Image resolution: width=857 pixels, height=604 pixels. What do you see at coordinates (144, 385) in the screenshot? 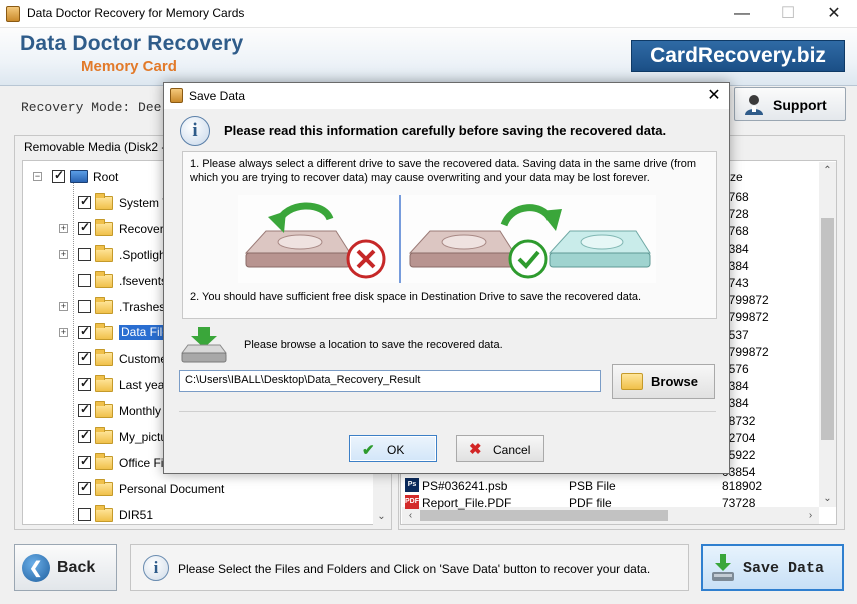
I see `tree-item-label: Last year` at bounding box center [144, 385].